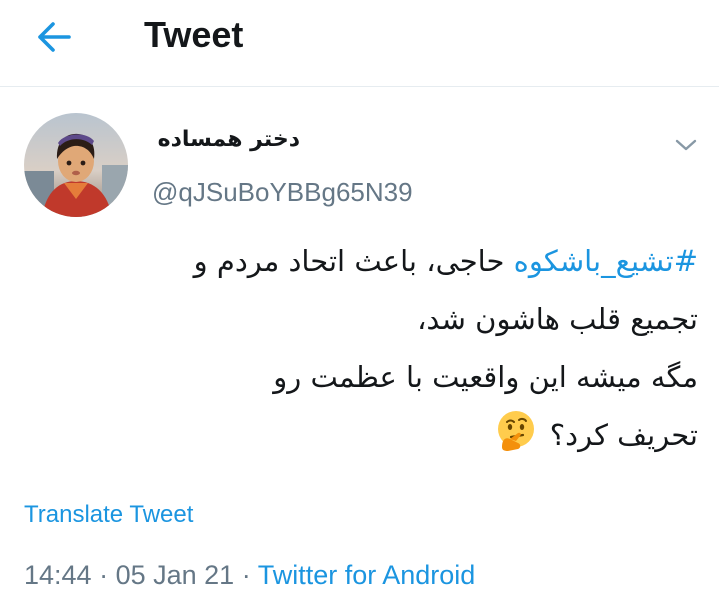  I want to click on author-handle: @qJSuBoYBBg65N39, so click(282, 192).